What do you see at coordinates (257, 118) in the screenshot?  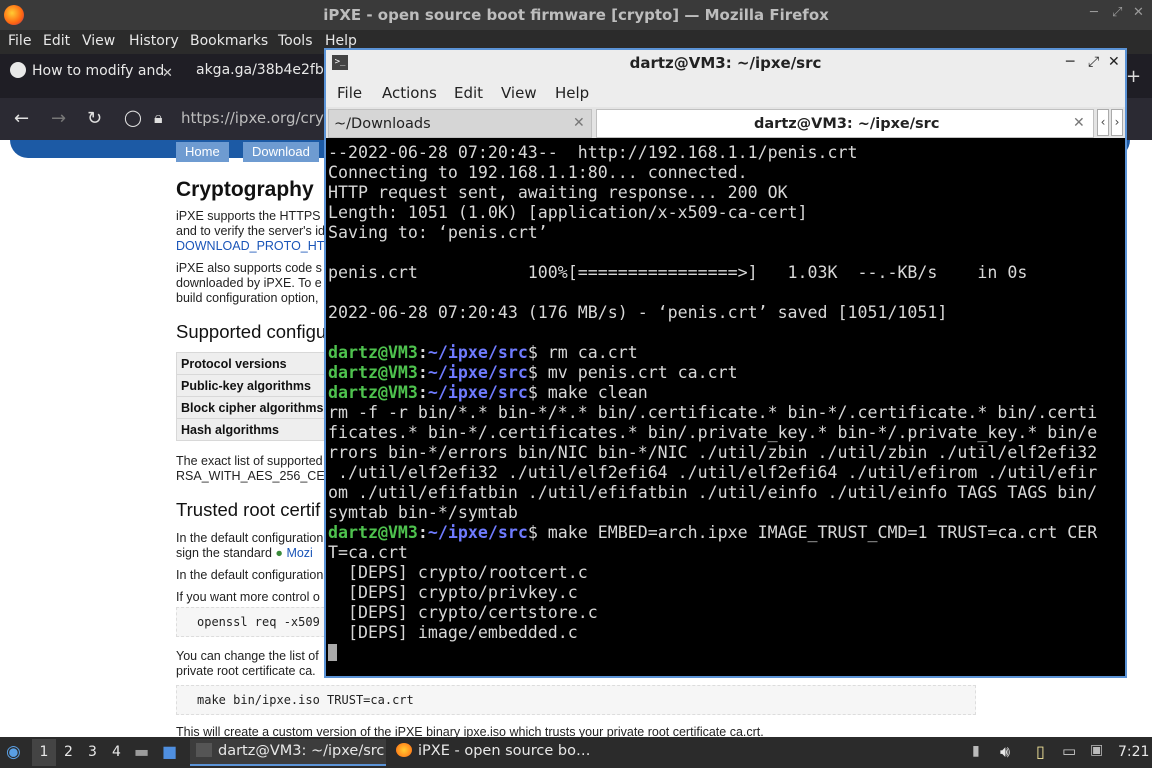 I see `url-bar: https://ipxe.org/cryp` at bounding box center [257, 118].